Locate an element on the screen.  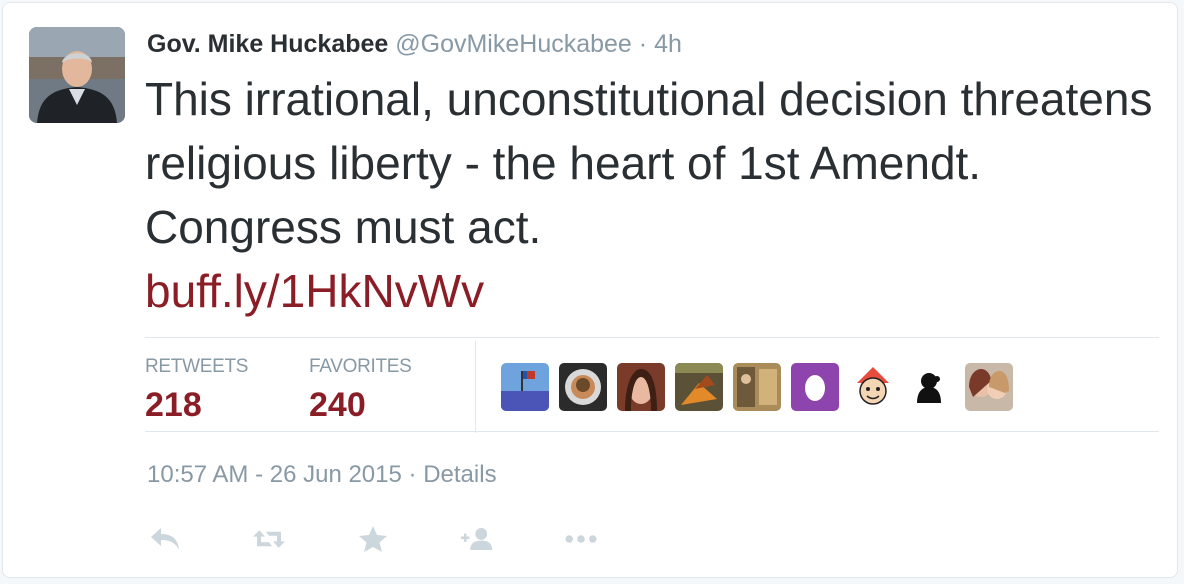
author-name: Gov. Mike Huckabee is located at coordinates (267, 44).